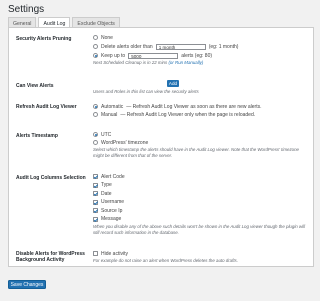 This screenshot has width=320, height=301. Describe the element at coordinates (95, 210) in the screenshot. I see `column-source-ip-checkbox` at that location.